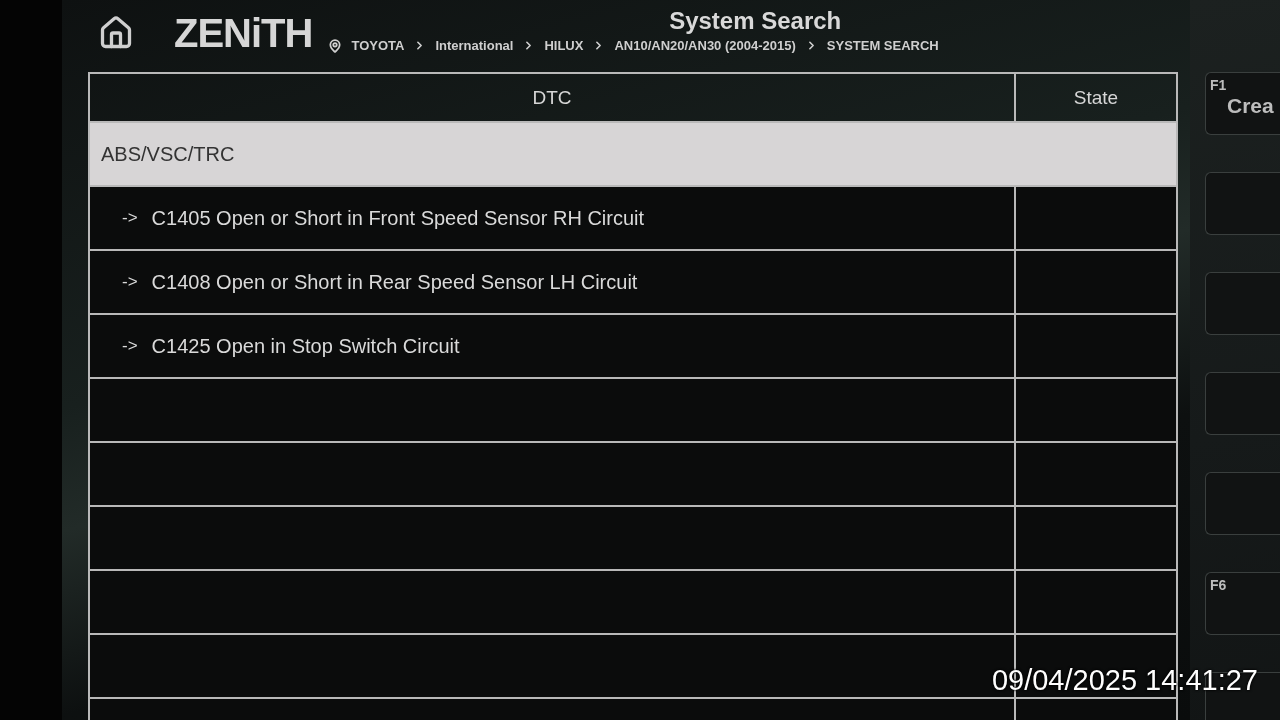 This screenshot has height=720, width=1280. Describe the element at coordinates (335, 45) in the screenshot. I see `location-pin-icon` at that location.